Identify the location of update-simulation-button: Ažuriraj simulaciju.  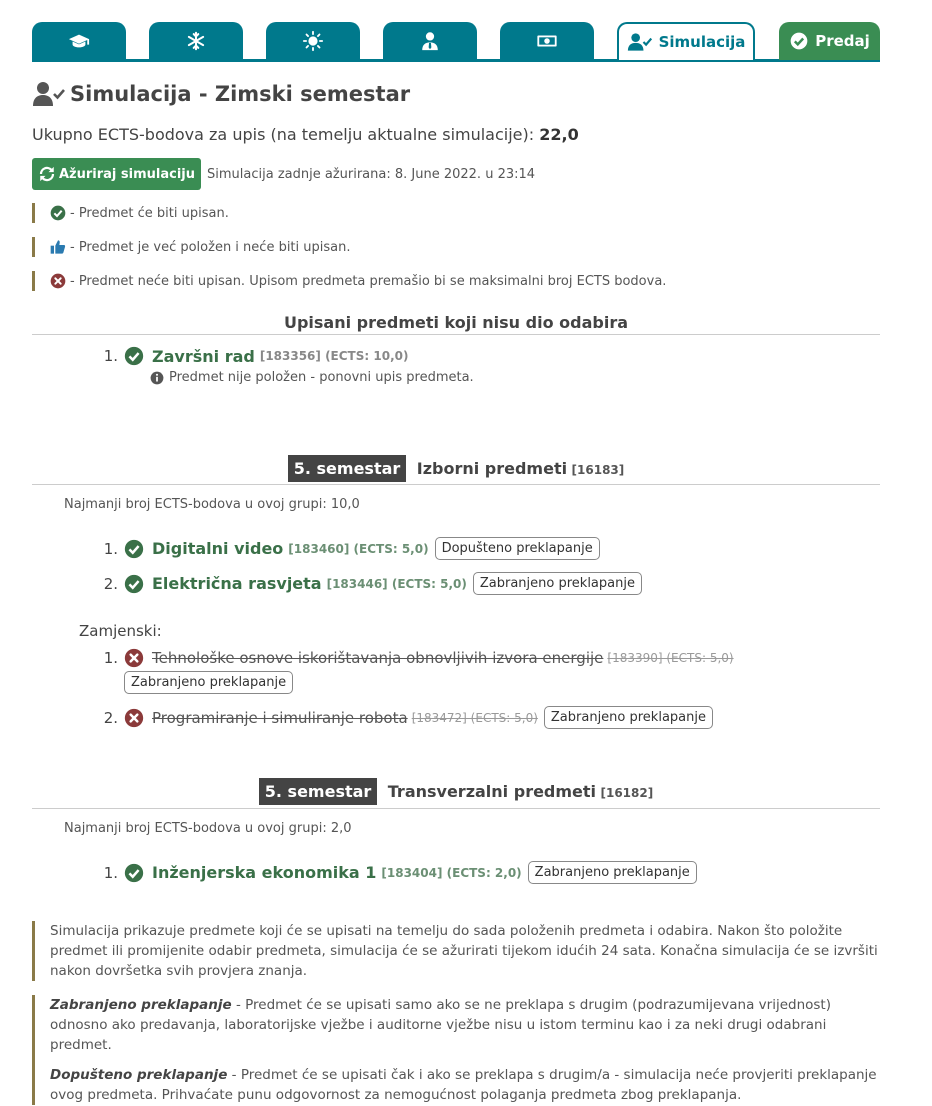
(117, 174).